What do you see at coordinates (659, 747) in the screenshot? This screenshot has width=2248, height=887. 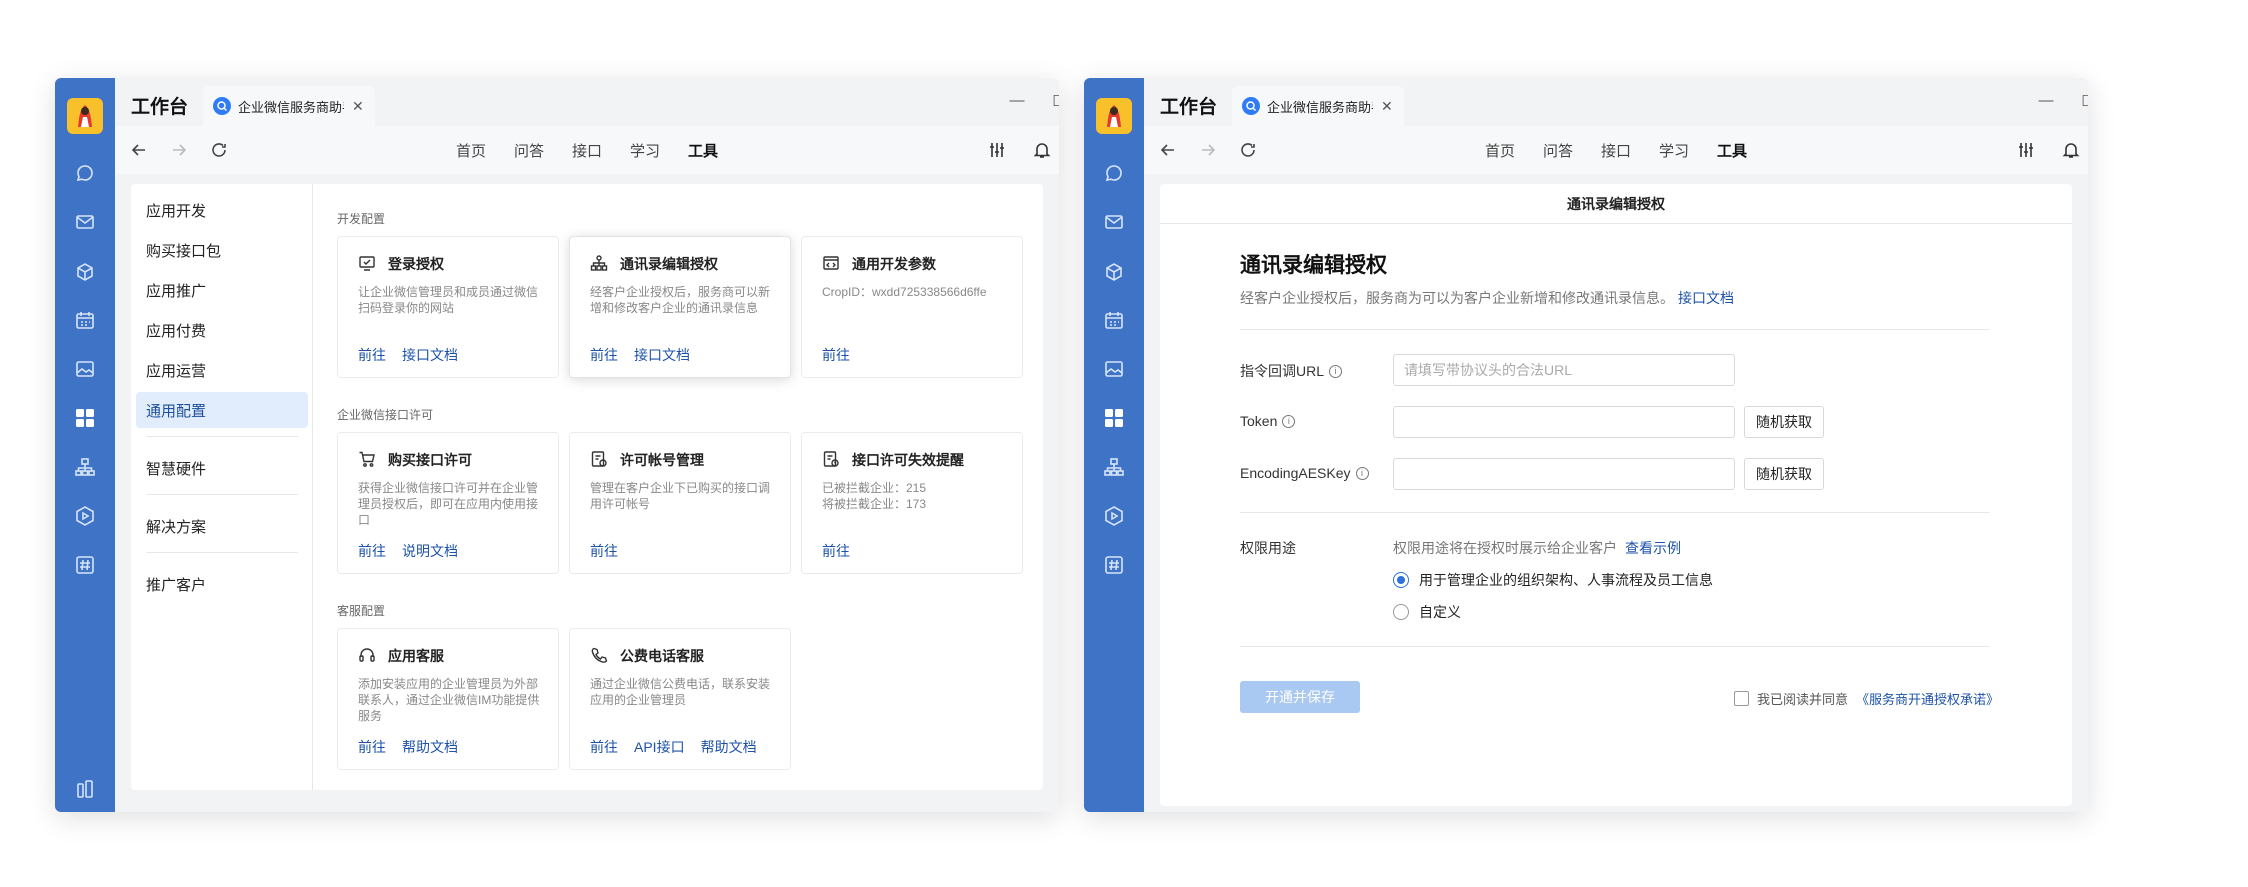 I see `api-link: API接口` at bounding box center [659, 747].